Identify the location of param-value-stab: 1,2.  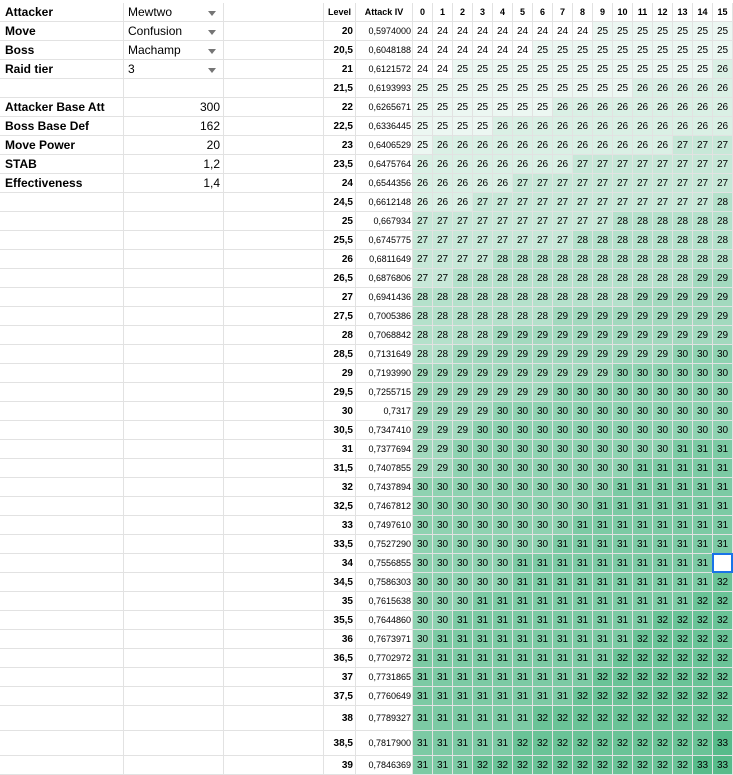
(174, 164).